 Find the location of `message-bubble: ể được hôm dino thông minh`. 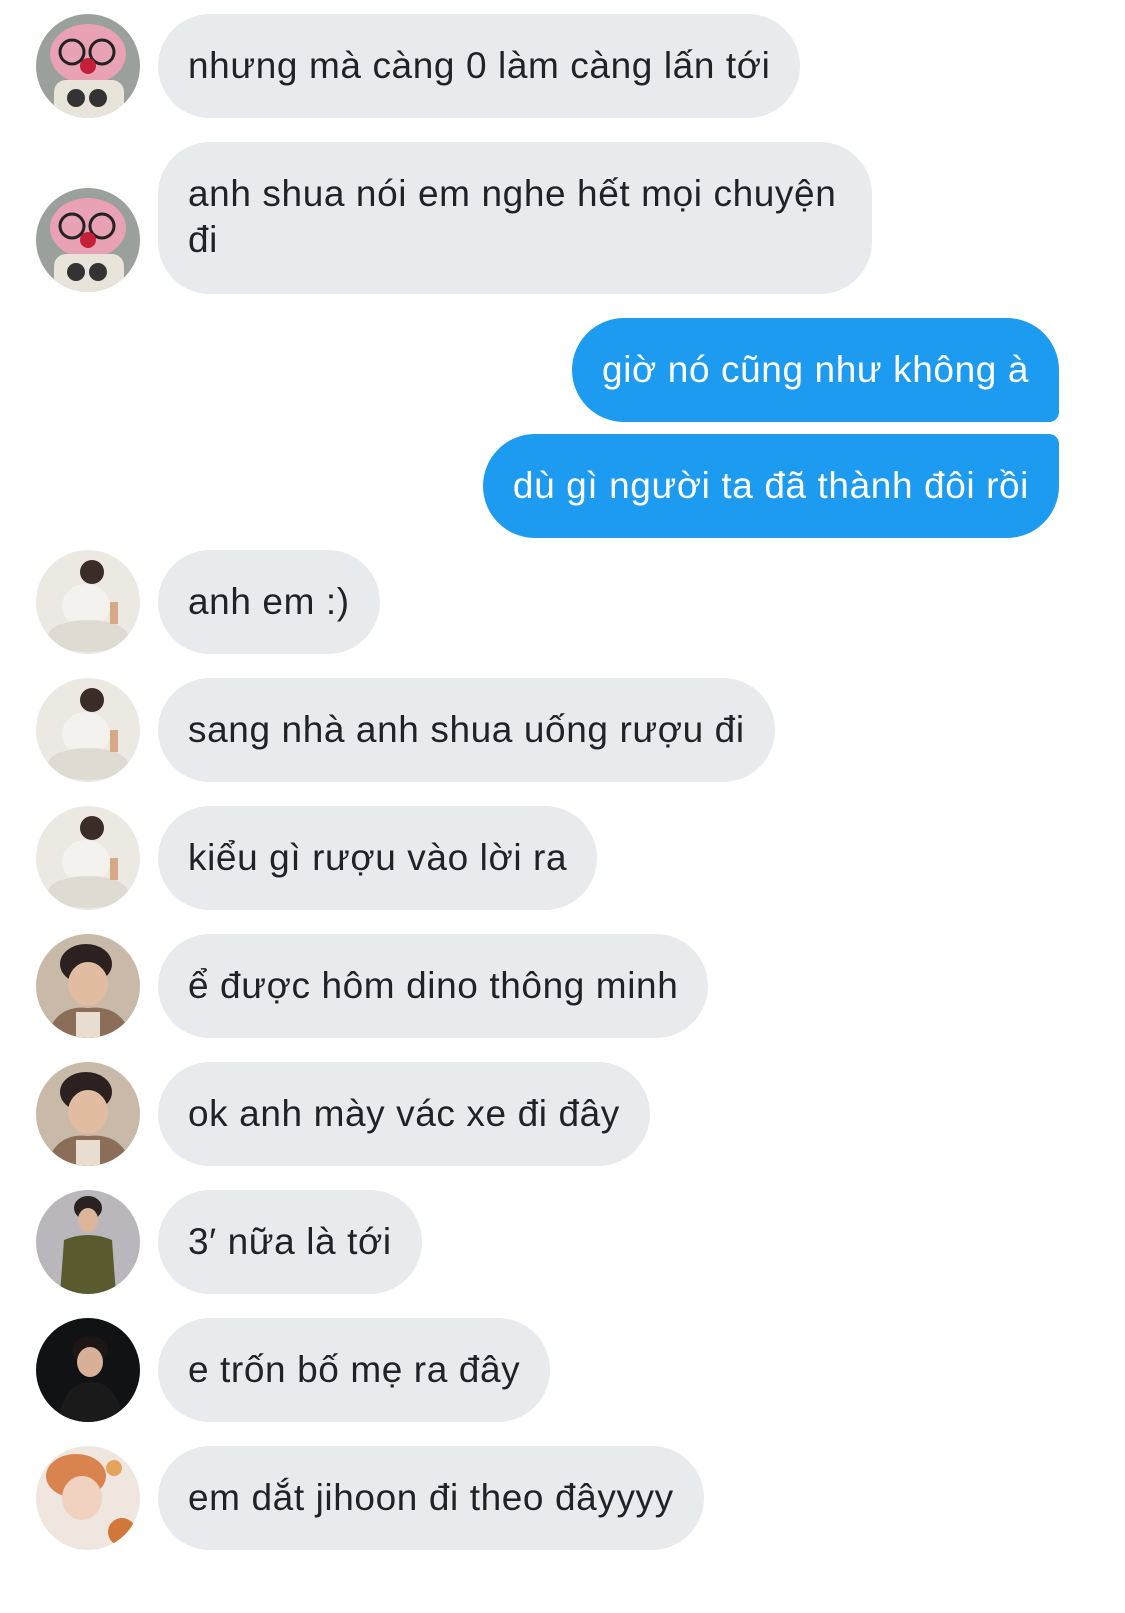

message-bubble: ể được hôm dino thông minh is located at coordinates (433, 986).